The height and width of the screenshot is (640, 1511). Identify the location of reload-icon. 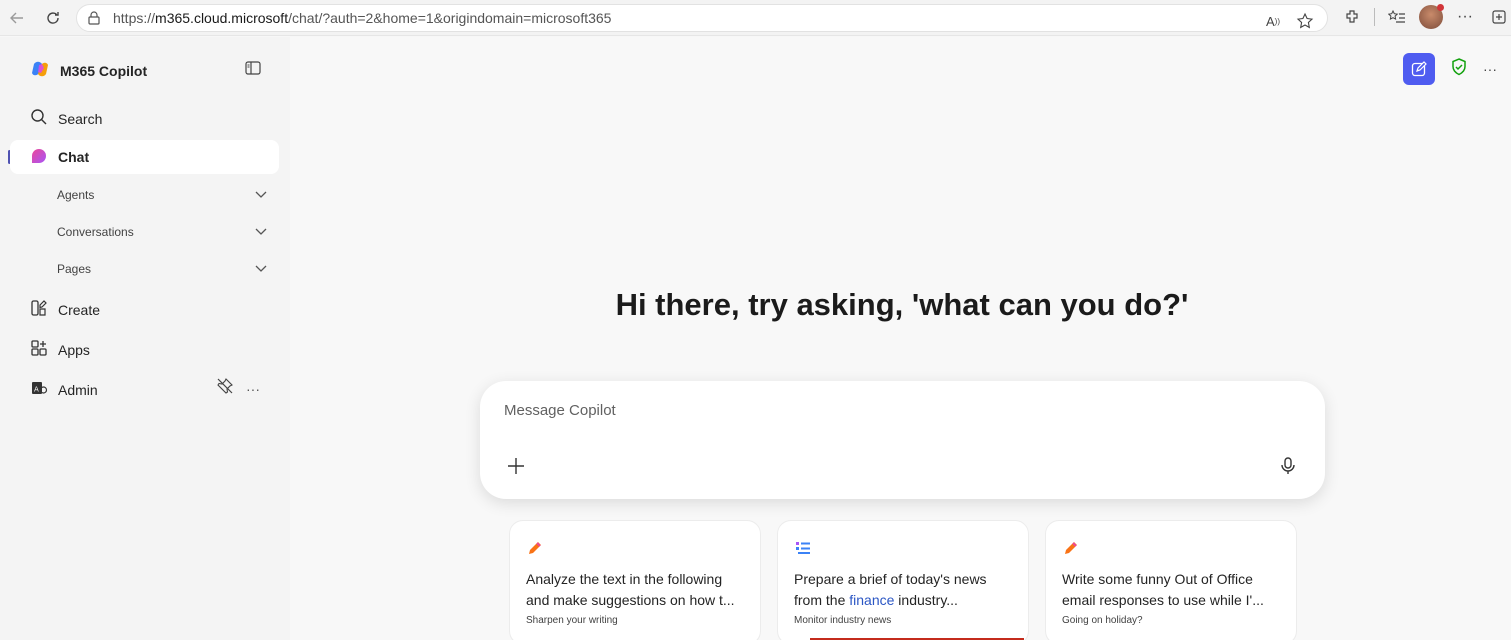
(53, 18).